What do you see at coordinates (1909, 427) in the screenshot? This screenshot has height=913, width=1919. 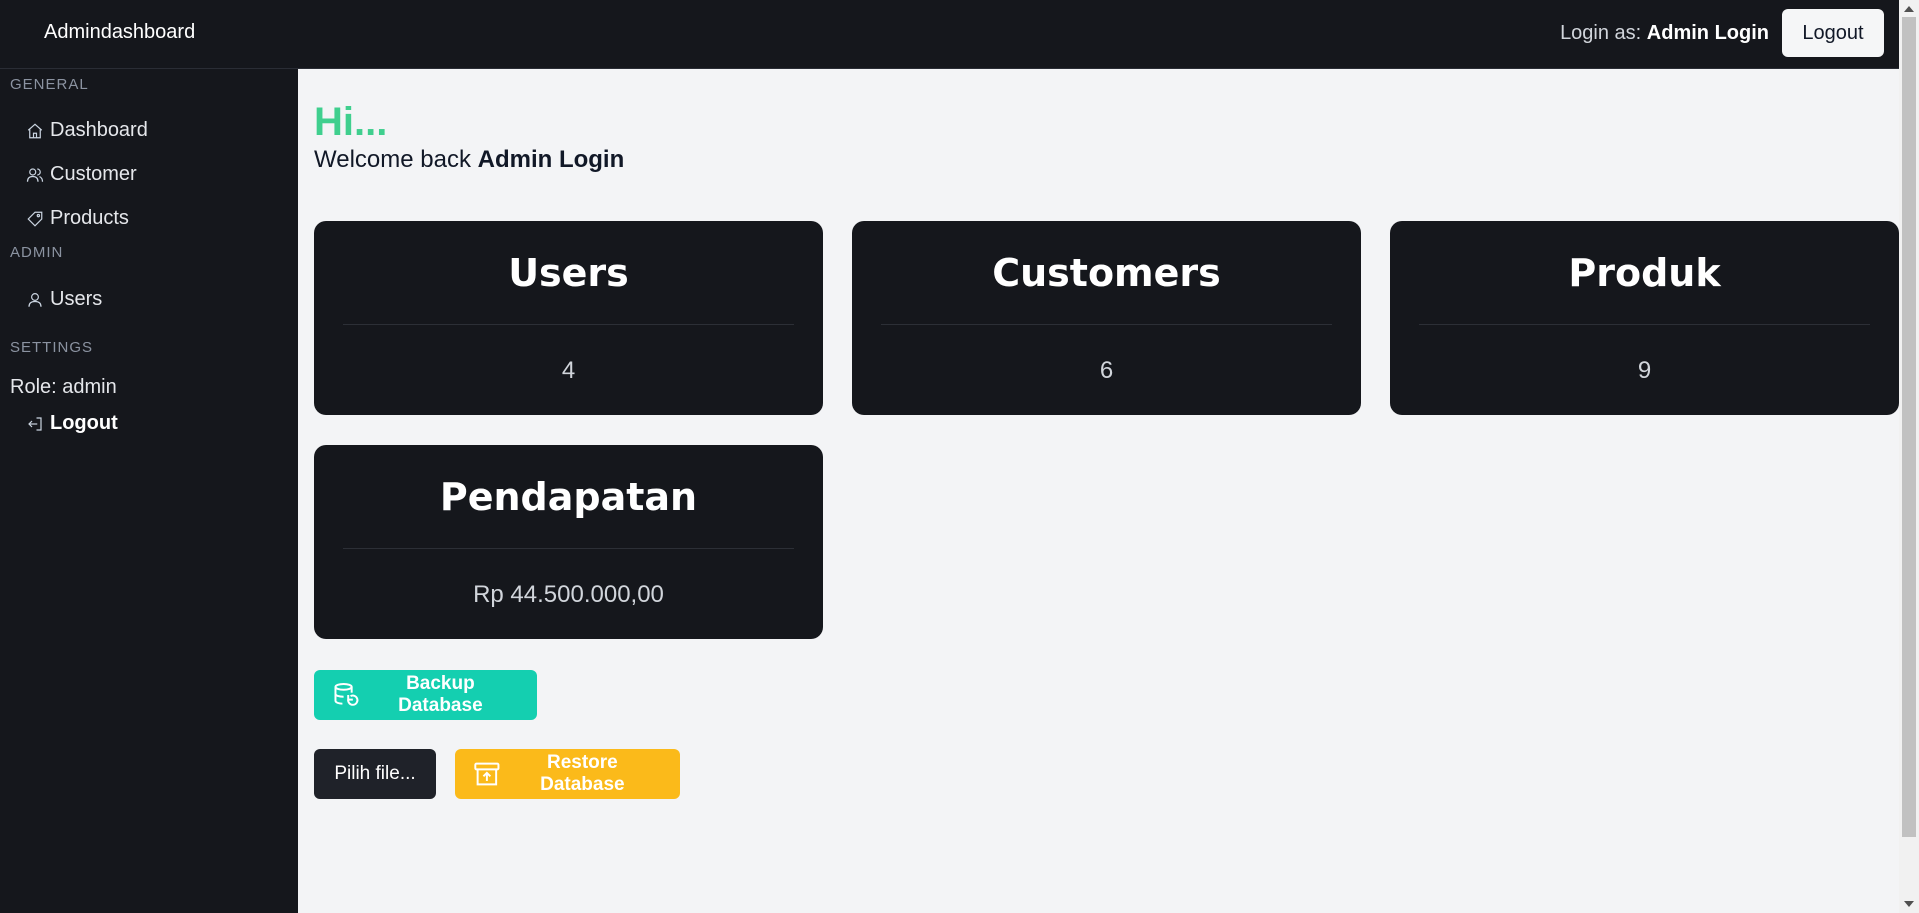 I see `scroll-thumb` at bounding box center [1909, 427].